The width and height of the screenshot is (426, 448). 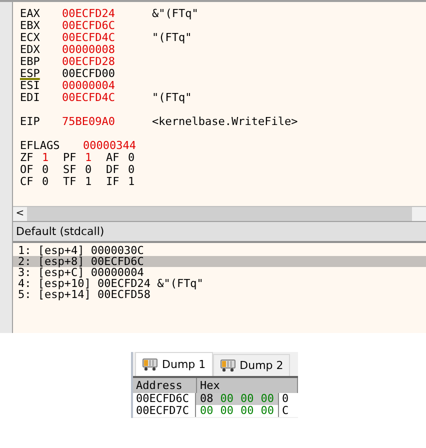 What do you see at coordinates (219, 261) in the screenshot?
I see `argument-row: 2: [esp+8] 00ECFD6C` at bounding box center [219, 261].